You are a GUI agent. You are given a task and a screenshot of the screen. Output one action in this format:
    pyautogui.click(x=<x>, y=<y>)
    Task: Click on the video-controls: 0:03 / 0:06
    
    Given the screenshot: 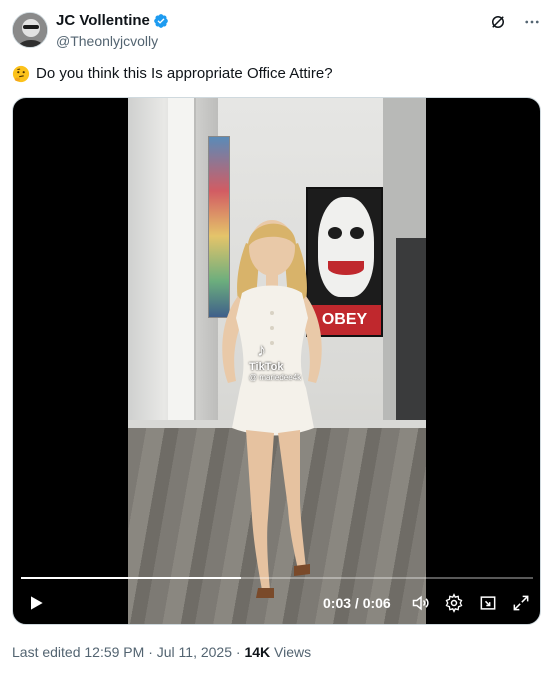 What is the action you would take?
    pyautogui.click(x=276, y=603)
    